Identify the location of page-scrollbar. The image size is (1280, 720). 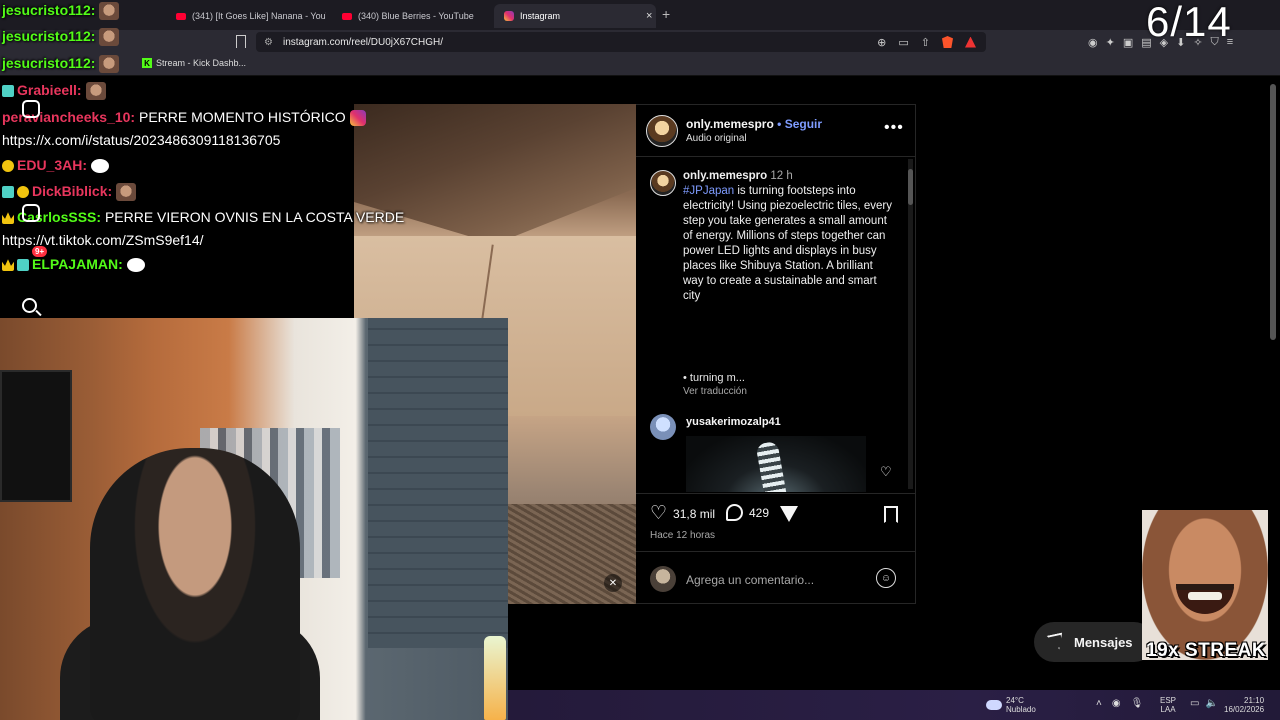
(1273, 212).